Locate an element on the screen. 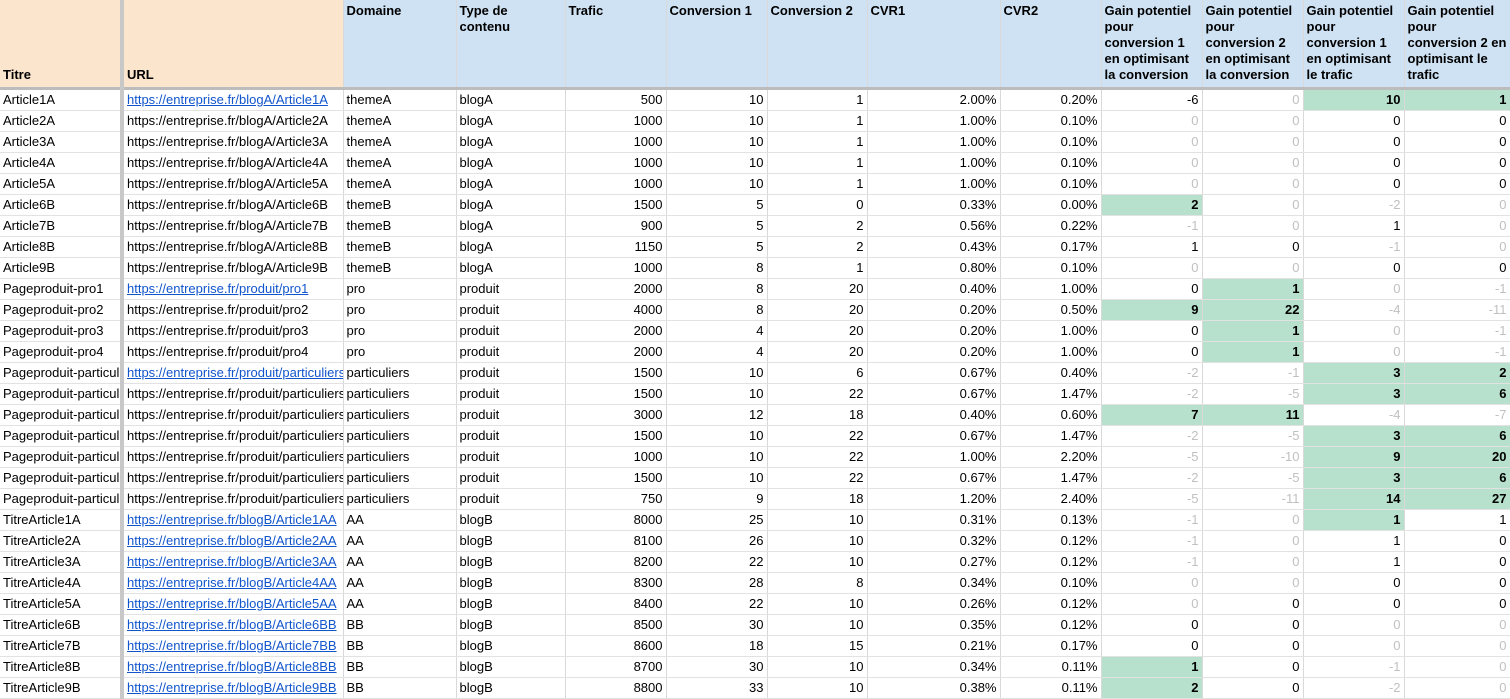 The image size is (1510, 699). cell-trafic: 2000 is located at coordinates (616, 289).